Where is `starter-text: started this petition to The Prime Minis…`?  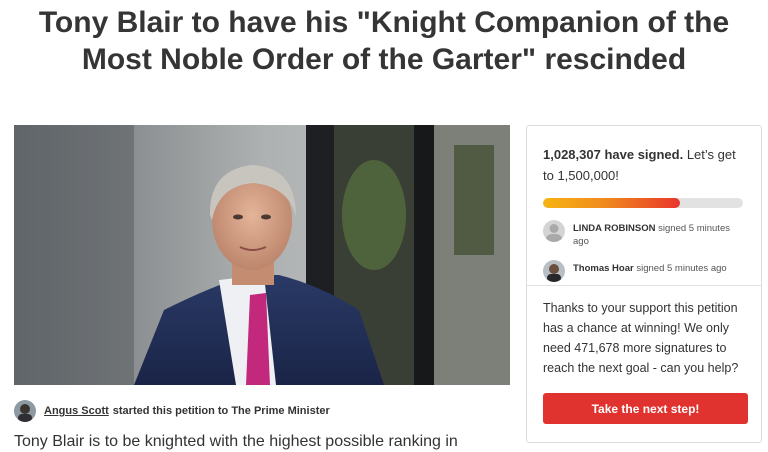
starter-text: started this petition to The Prime Minis… is located at coordinates (221, 411).